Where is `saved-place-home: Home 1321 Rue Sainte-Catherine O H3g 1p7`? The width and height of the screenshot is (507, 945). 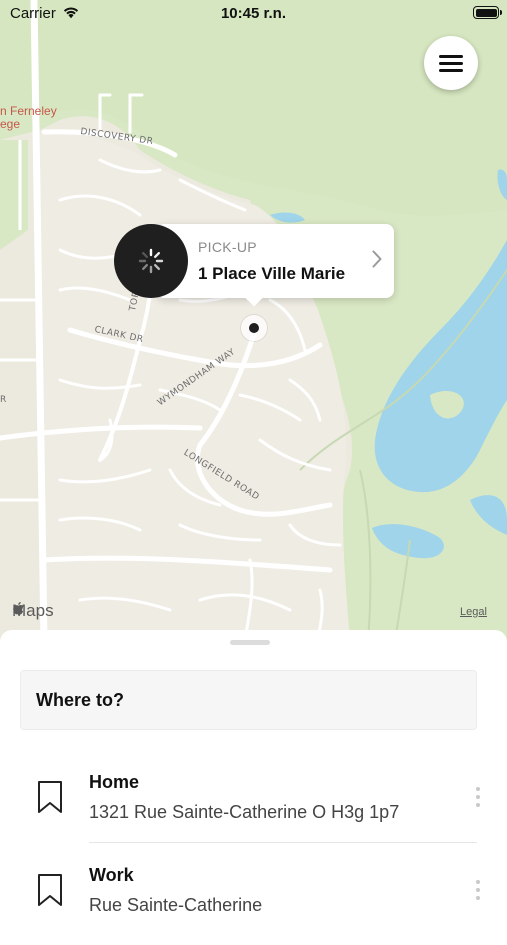
saved-place-home: Home 1321 Rue Sainte-Catherine O H3g 1p7 is located at coordinates (253, 806).